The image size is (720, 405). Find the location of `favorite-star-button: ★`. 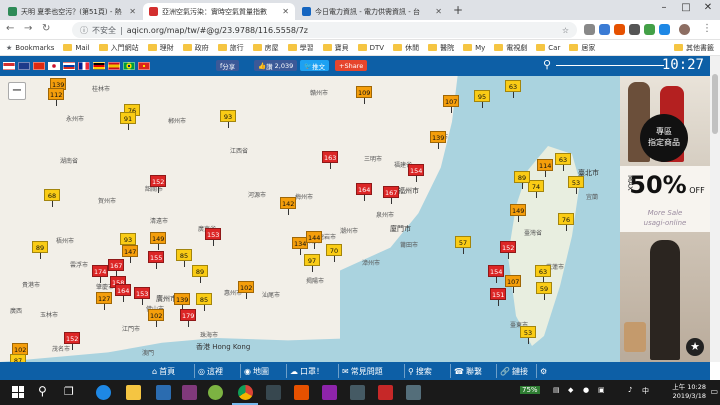

favorite-star-button: ★ is located at coordinates (695, 347).